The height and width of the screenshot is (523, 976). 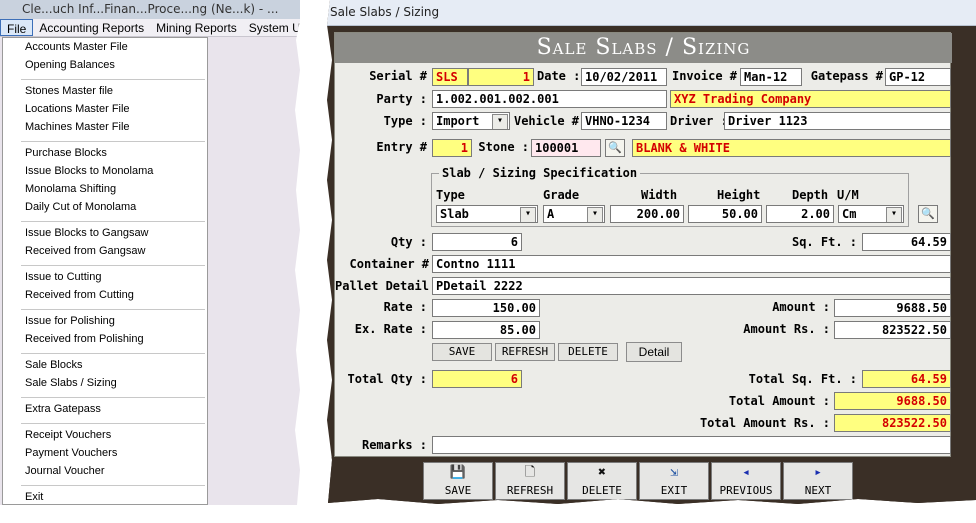 I want to click on menu-system-utilities: System Utilities, so click(x=271, y=27).